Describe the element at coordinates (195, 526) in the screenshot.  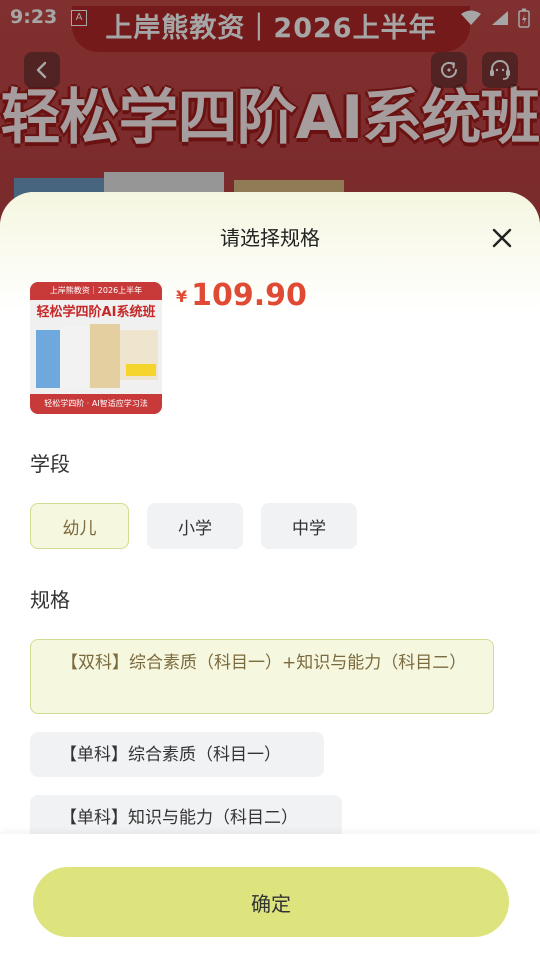
I see `stage-option-primary: 小学` at that location.